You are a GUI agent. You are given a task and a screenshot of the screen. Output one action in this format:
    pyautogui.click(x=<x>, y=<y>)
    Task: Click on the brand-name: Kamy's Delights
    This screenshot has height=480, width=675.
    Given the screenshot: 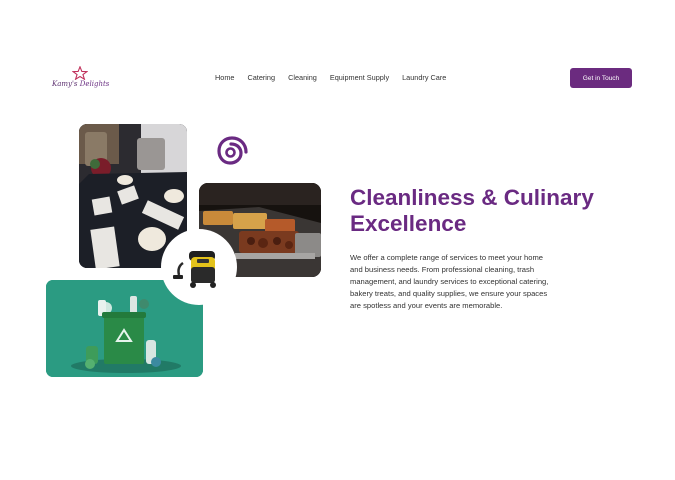 What is the action you would take?
    pyautogui.click(x=81, y=84)
    